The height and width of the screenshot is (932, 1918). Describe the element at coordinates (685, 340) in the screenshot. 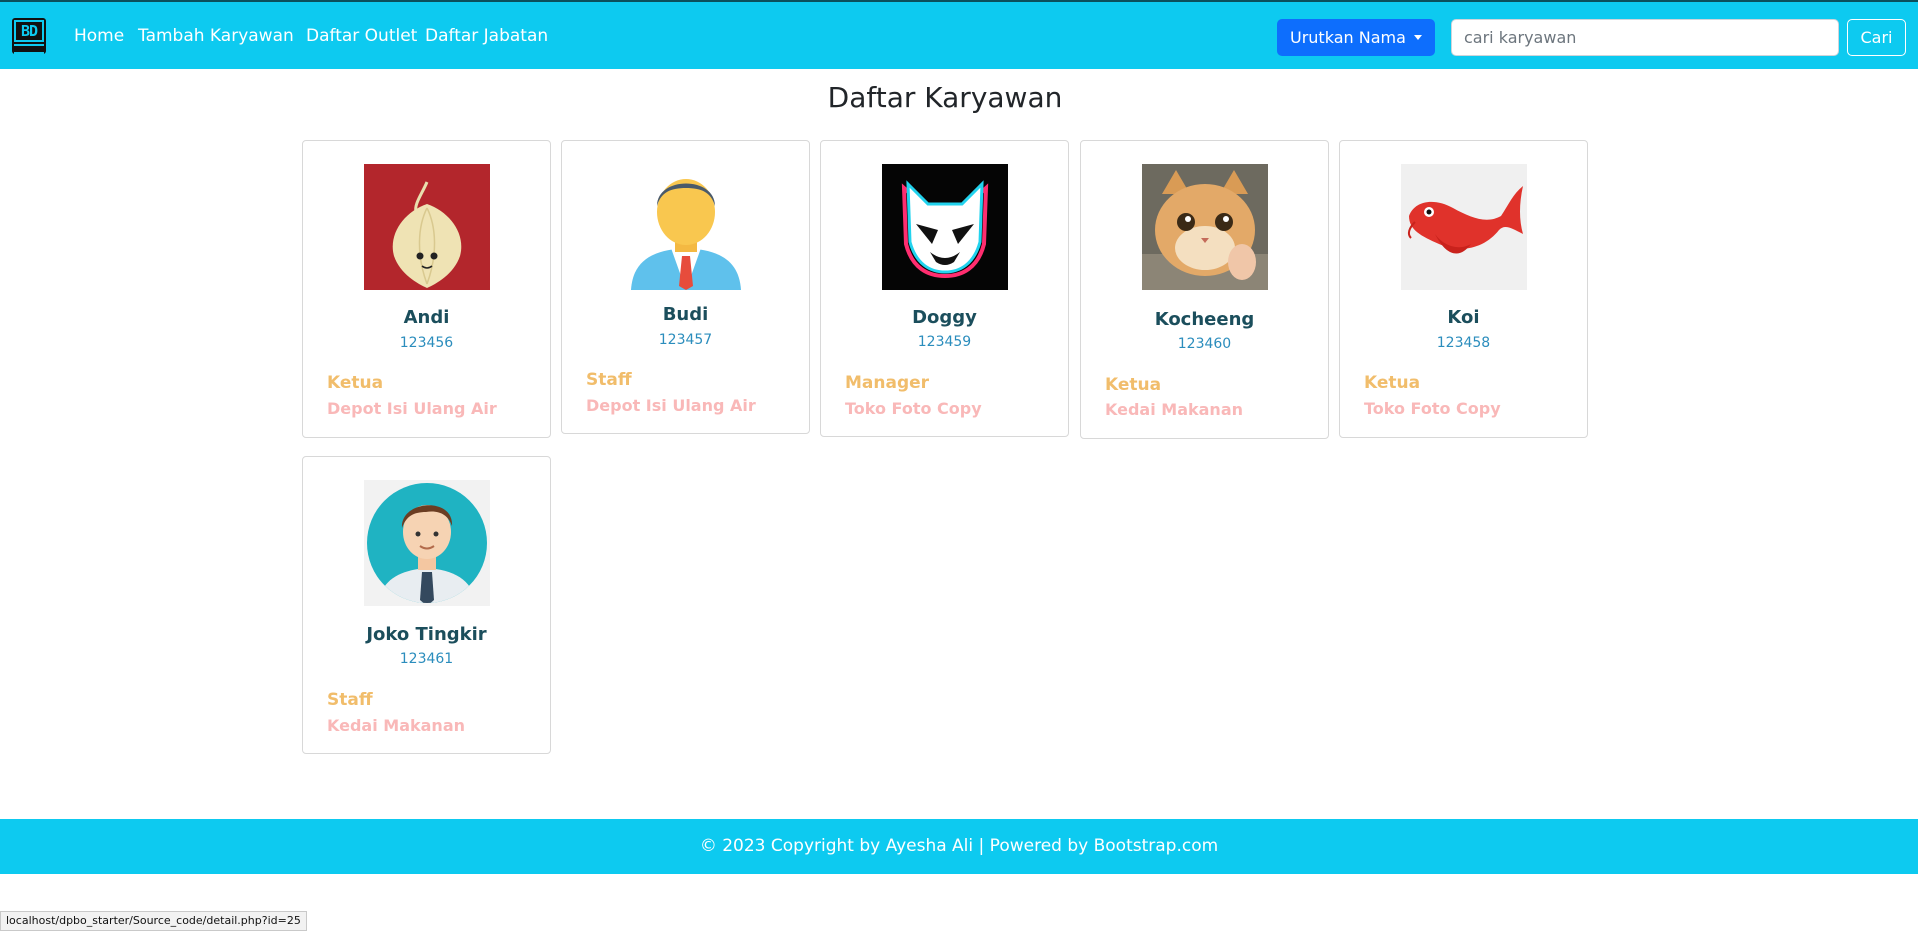

I see `employee-id: 123457` at that location.